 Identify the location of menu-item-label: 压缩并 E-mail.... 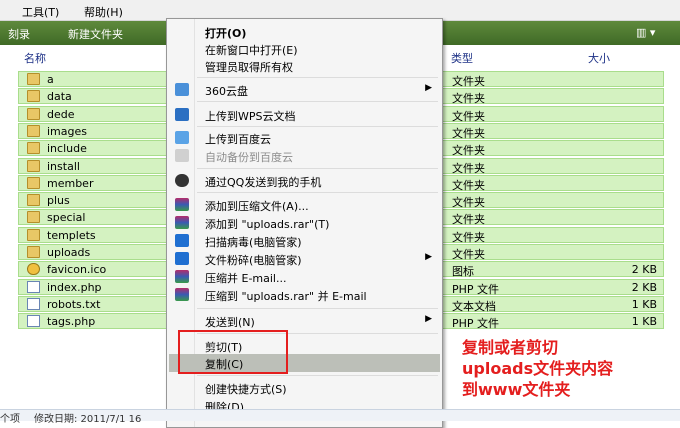
(246, 278).